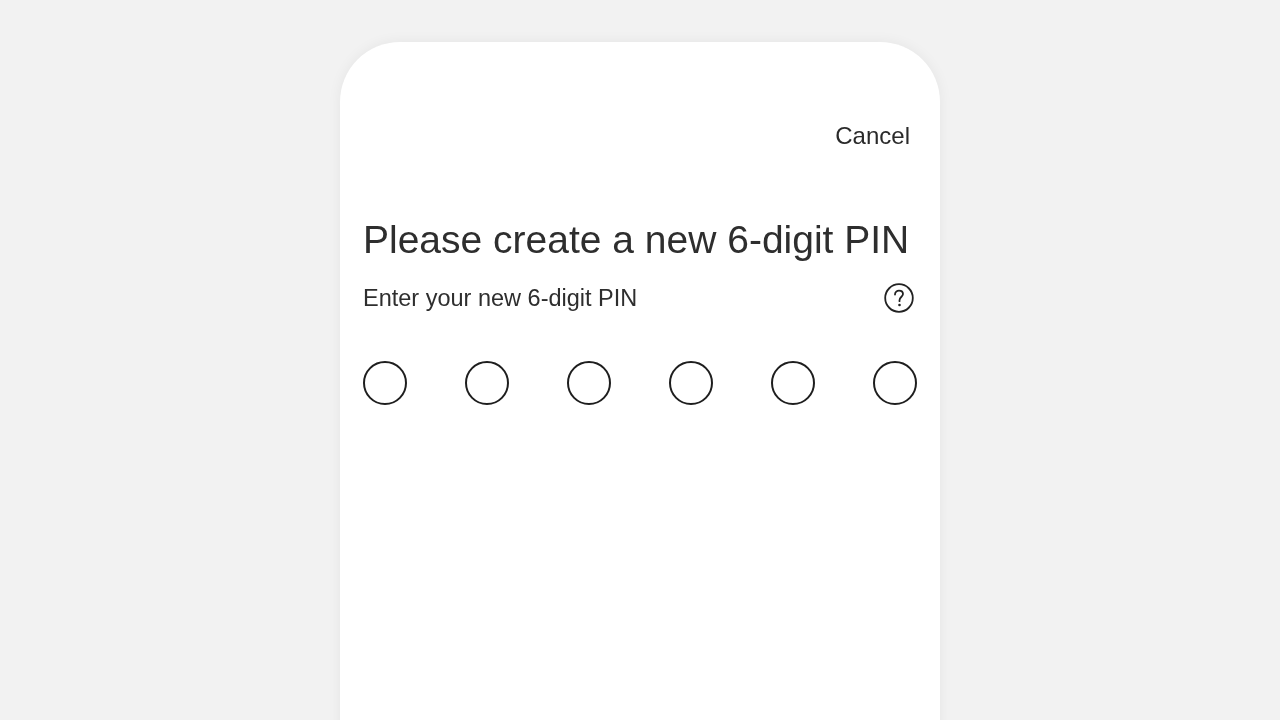  Describe the element at coordinates (872, 136) in the screenshot. I see `cancel-button: Cancel` at that location.